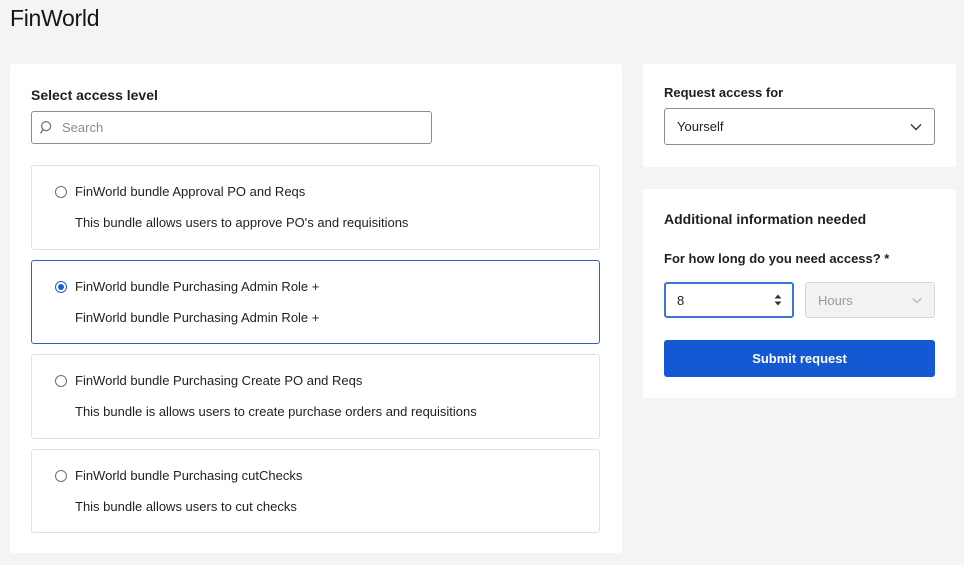 The image size is (964, 565). What do you see at coordinates (197, 286) in the screenshot?
I see `option-title: FinWorld bundle Purchasing Admin Role +` at bounding box center [197, 286].